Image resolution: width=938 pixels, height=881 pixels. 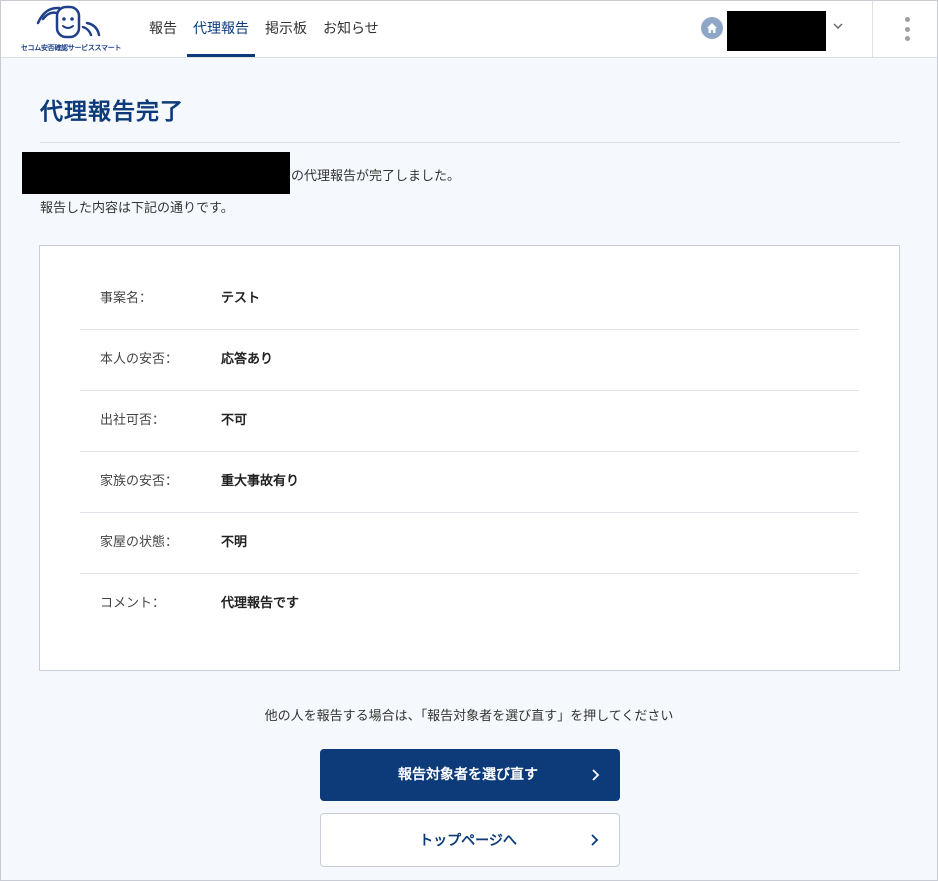 I want to click on detail-value: 重大事故有り, so click(x=260, y=481).